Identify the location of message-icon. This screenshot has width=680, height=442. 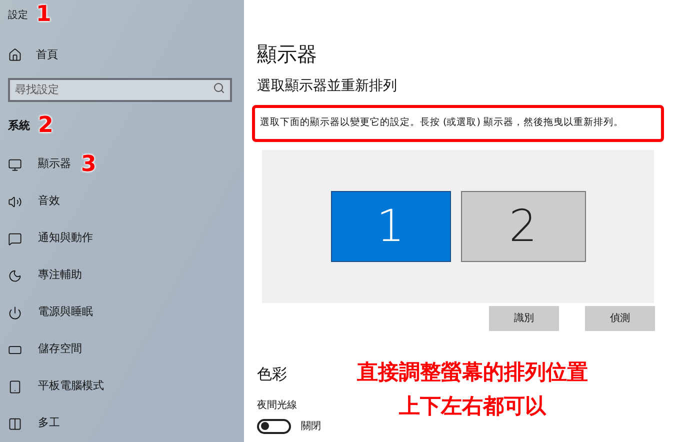
(15, 239).